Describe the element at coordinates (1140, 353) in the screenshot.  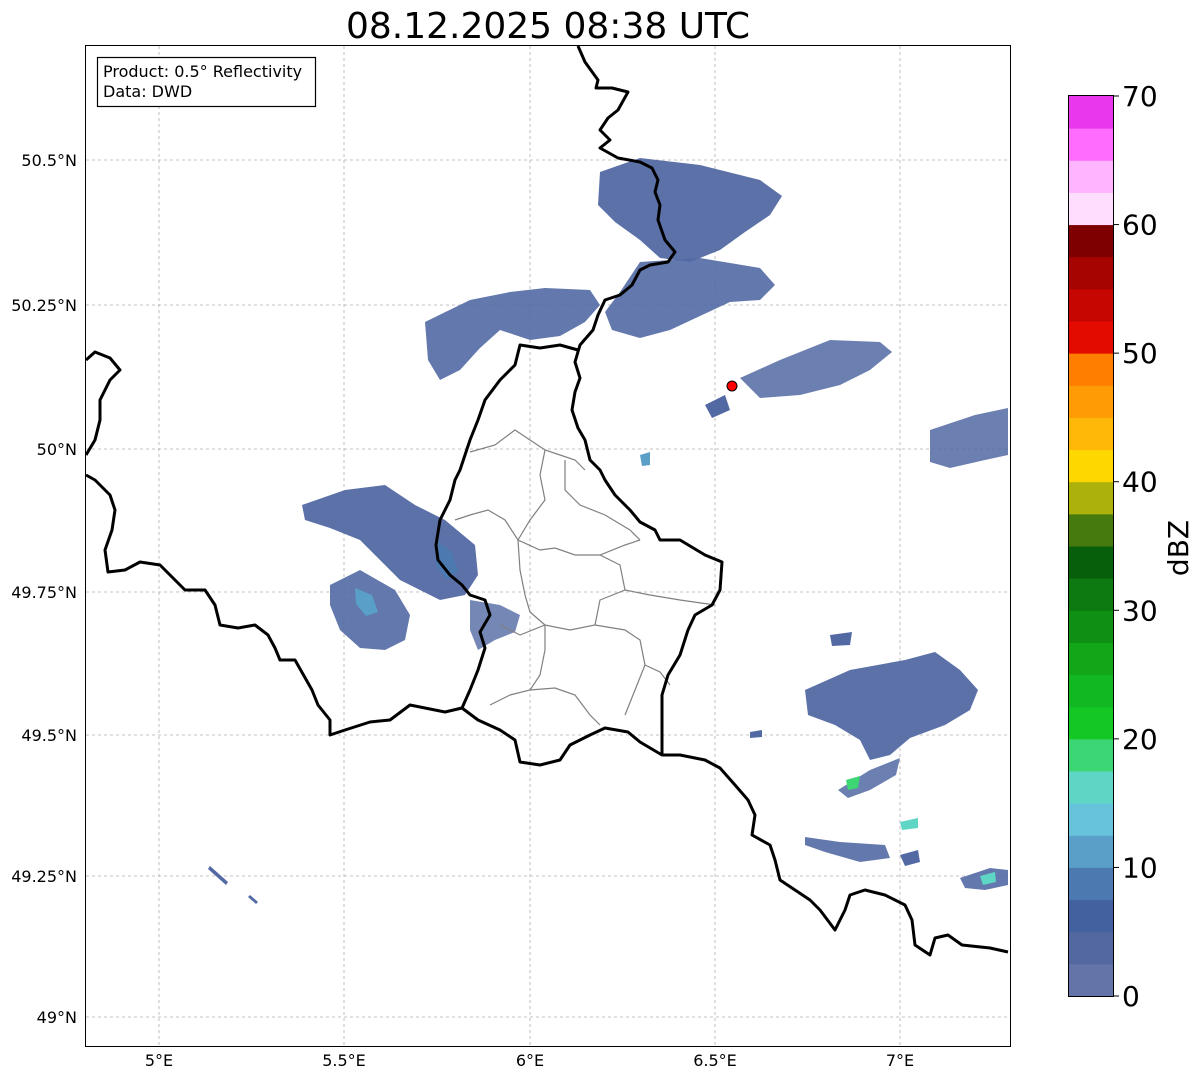
I see `colorbar-tick-label: 50` at that location.